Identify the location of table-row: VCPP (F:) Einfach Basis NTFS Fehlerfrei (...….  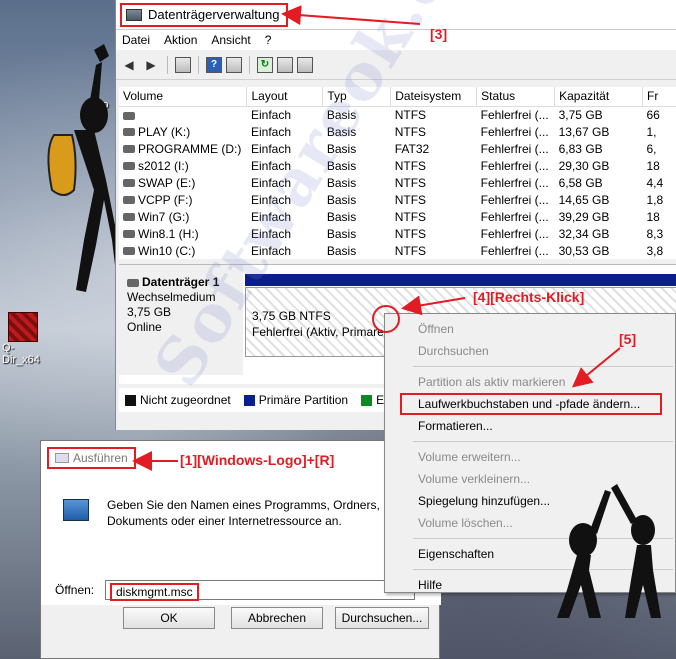
(397, 199).